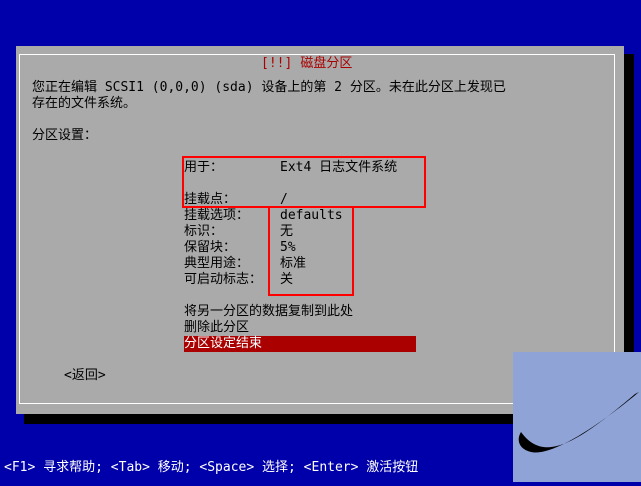  I want to click on setting-label: 可启动标志：, so click(223, 279).